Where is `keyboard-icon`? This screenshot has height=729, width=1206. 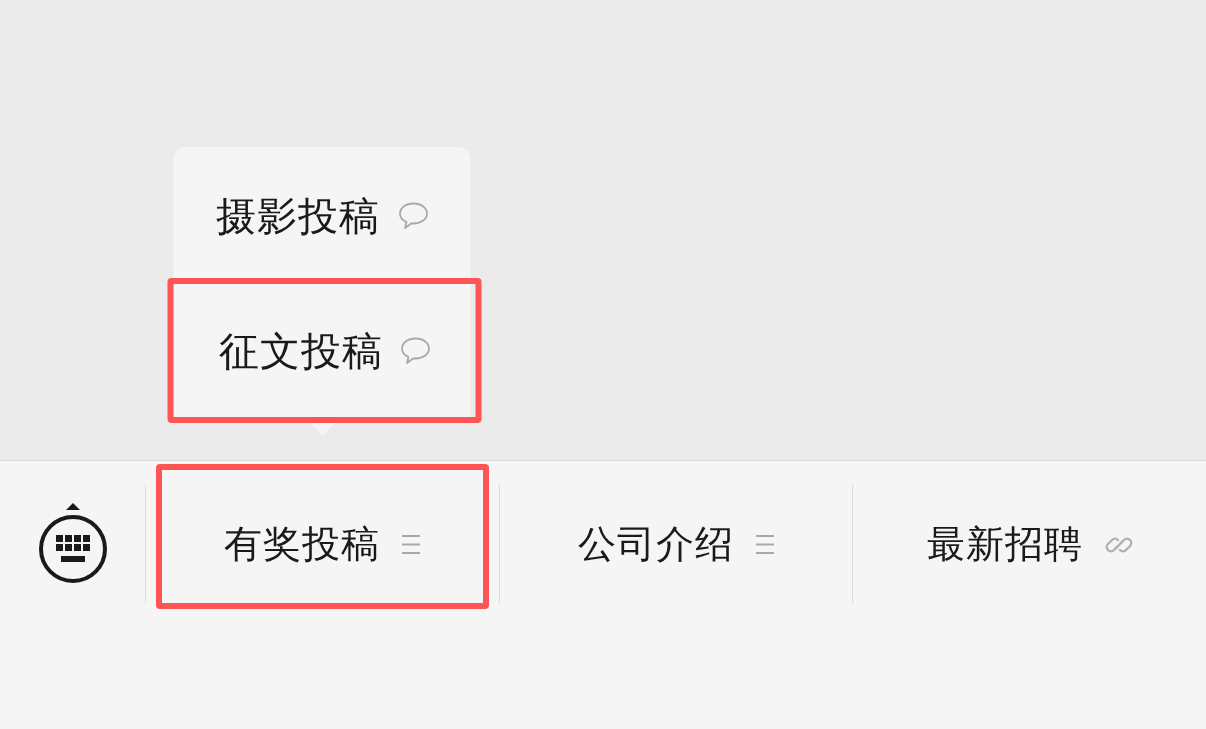
keyboard-icon is located at coordinates (72, 543).